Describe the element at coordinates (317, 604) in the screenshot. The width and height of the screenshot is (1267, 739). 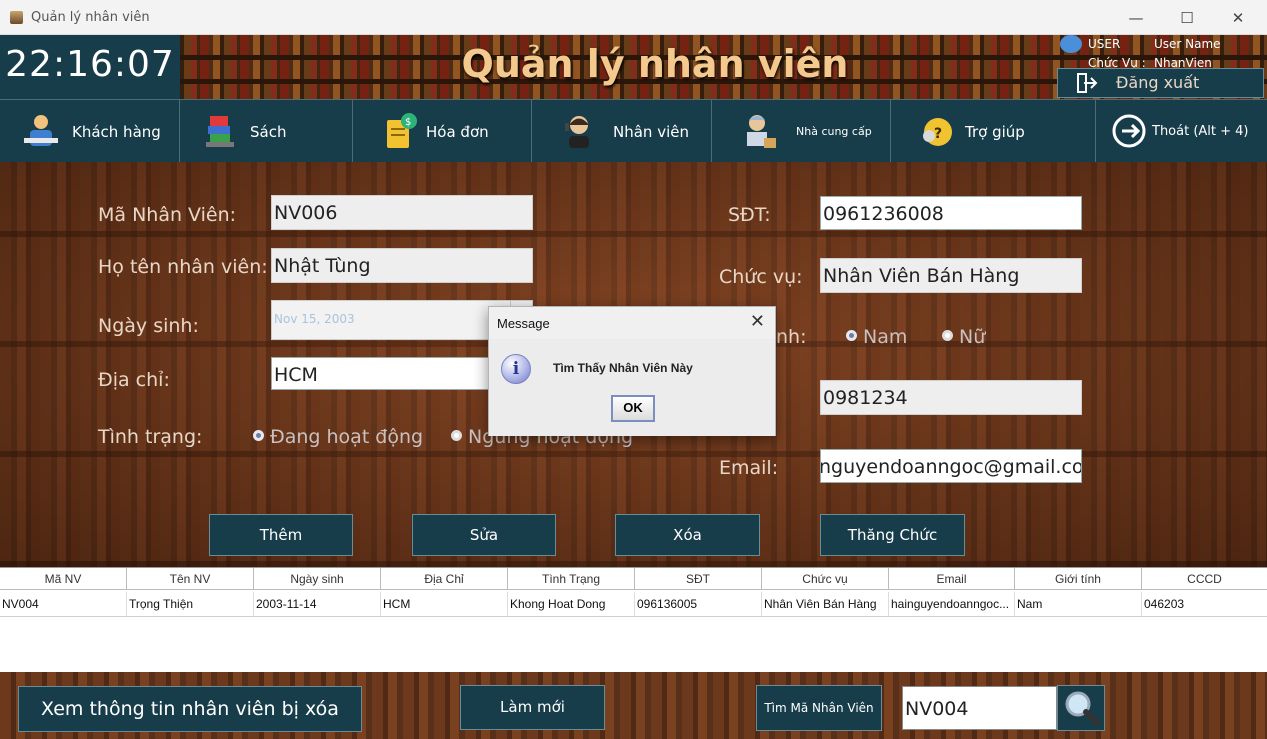
I see `table-cell: 2003-11-14` at that location.